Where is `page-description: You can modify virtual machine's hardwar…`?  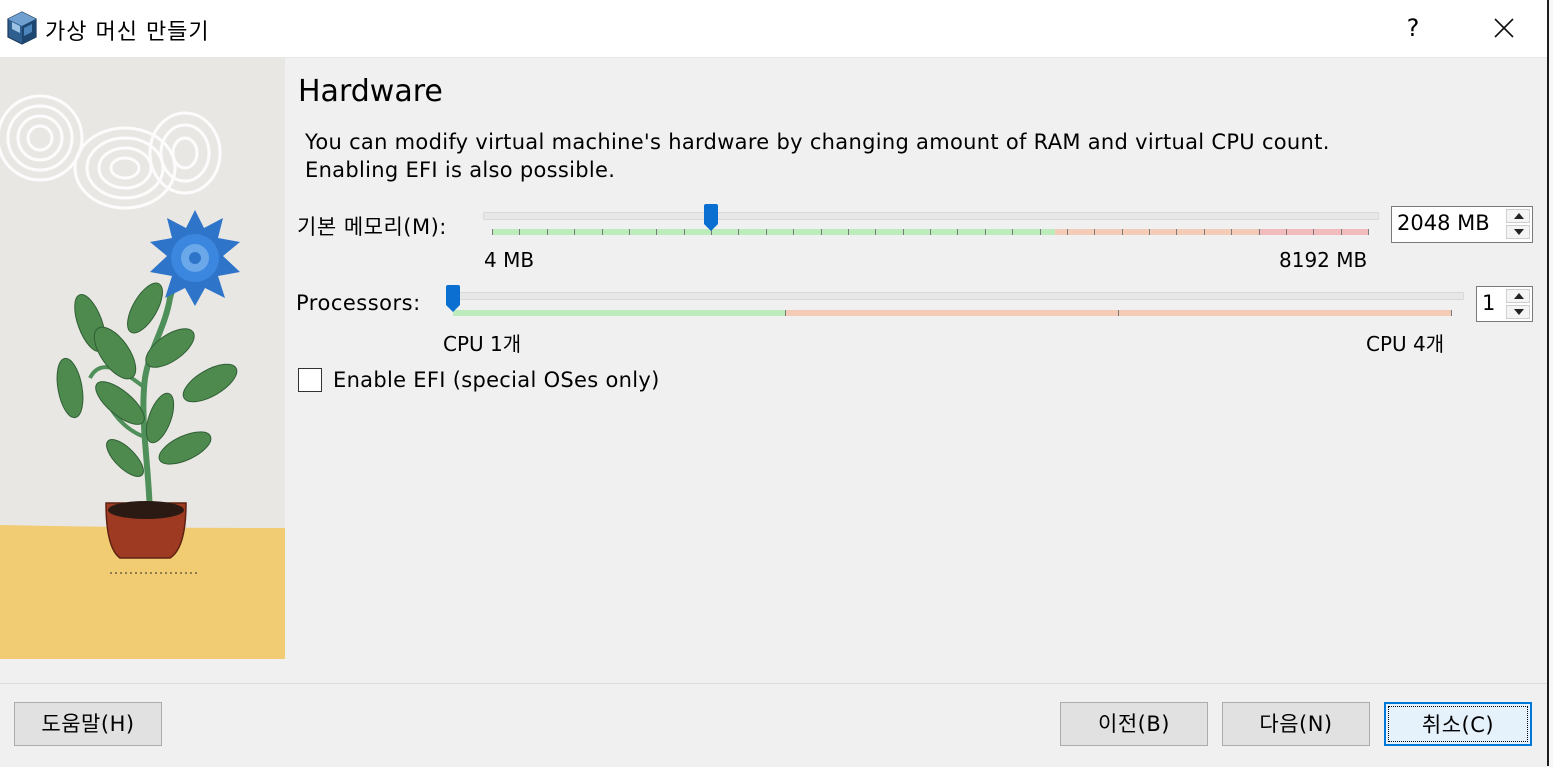
page-description: You can modify virtual machine's hardwar… is located at coordinates (905, 156).